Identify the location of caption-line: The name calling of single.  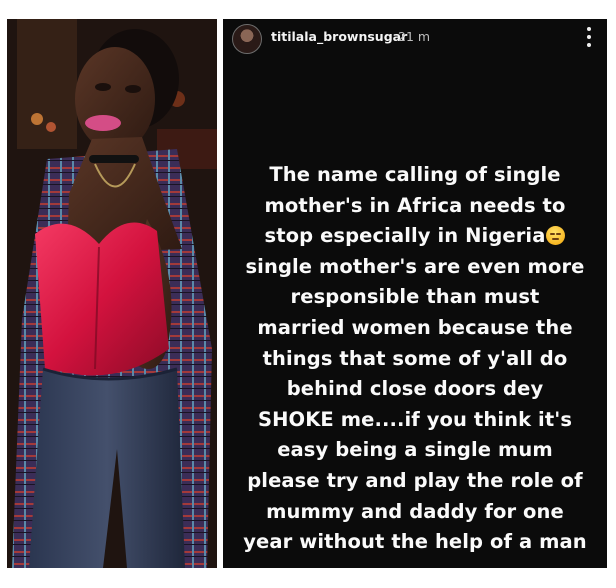
(415, 174).